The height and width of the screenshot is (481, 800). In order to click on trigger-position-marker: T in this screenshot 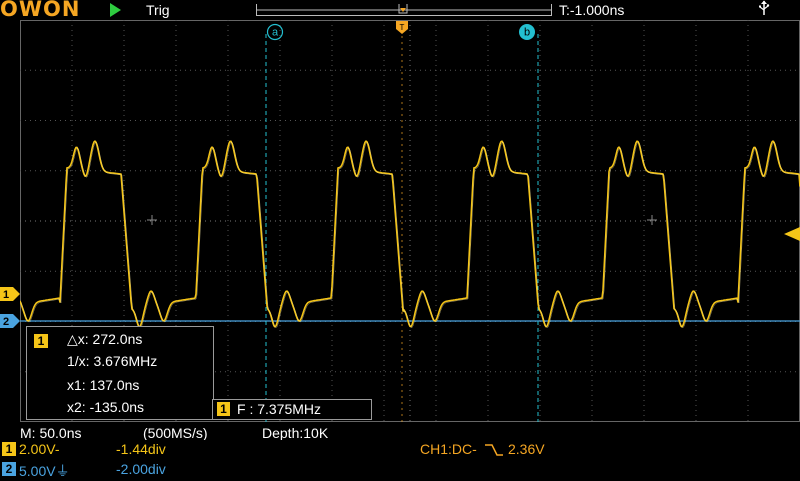, I will do `click(402, 30)`.